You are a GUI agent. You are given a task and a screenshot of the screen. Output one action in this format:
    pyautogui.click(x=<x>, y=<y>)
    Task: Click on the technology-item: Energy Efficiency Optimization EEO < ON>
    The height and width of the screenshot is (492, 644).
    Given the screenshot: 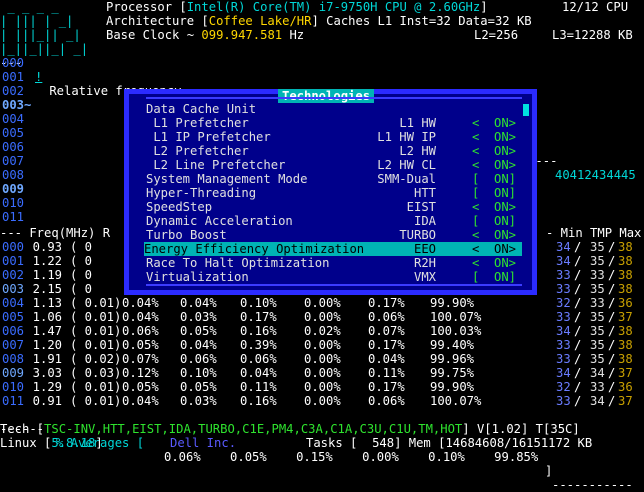 What is the action you would take?
    pyautogui.click(x=333, y=249)
    